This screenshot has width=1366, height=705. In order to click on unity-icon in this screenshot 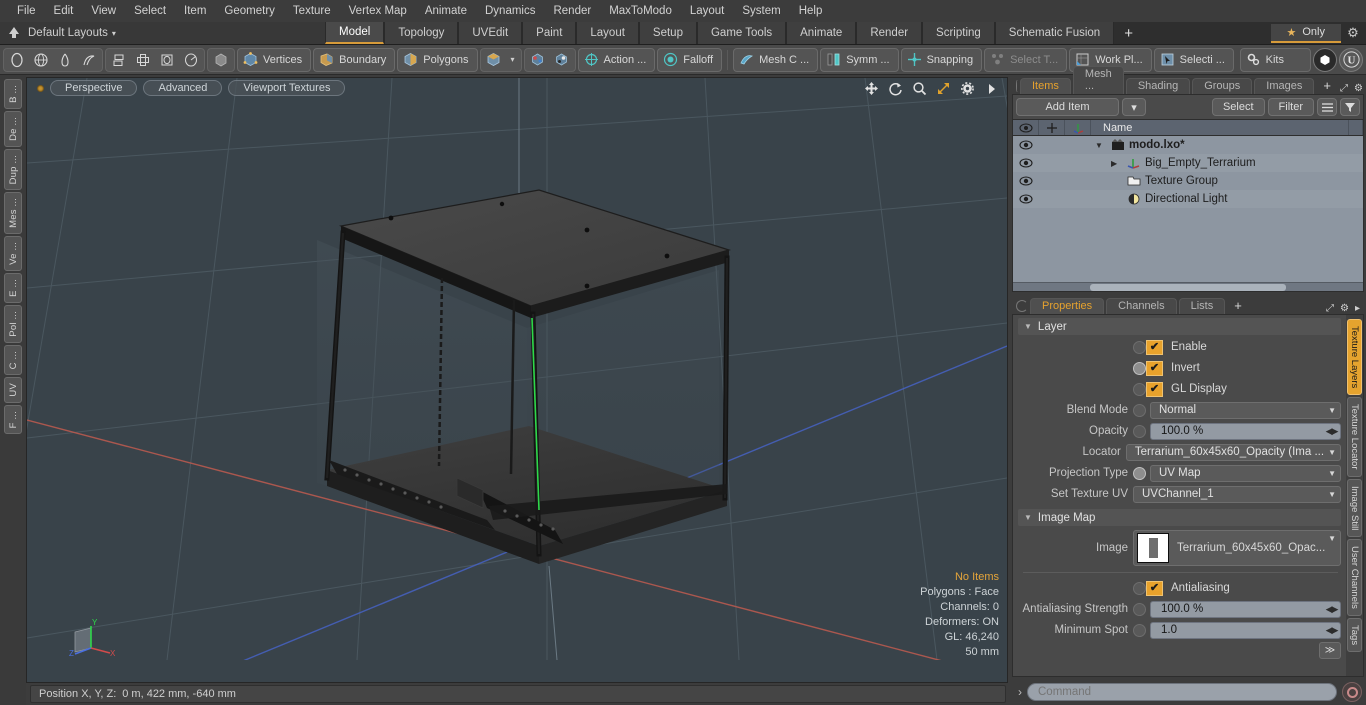, I will do `click(1325, 59)`.